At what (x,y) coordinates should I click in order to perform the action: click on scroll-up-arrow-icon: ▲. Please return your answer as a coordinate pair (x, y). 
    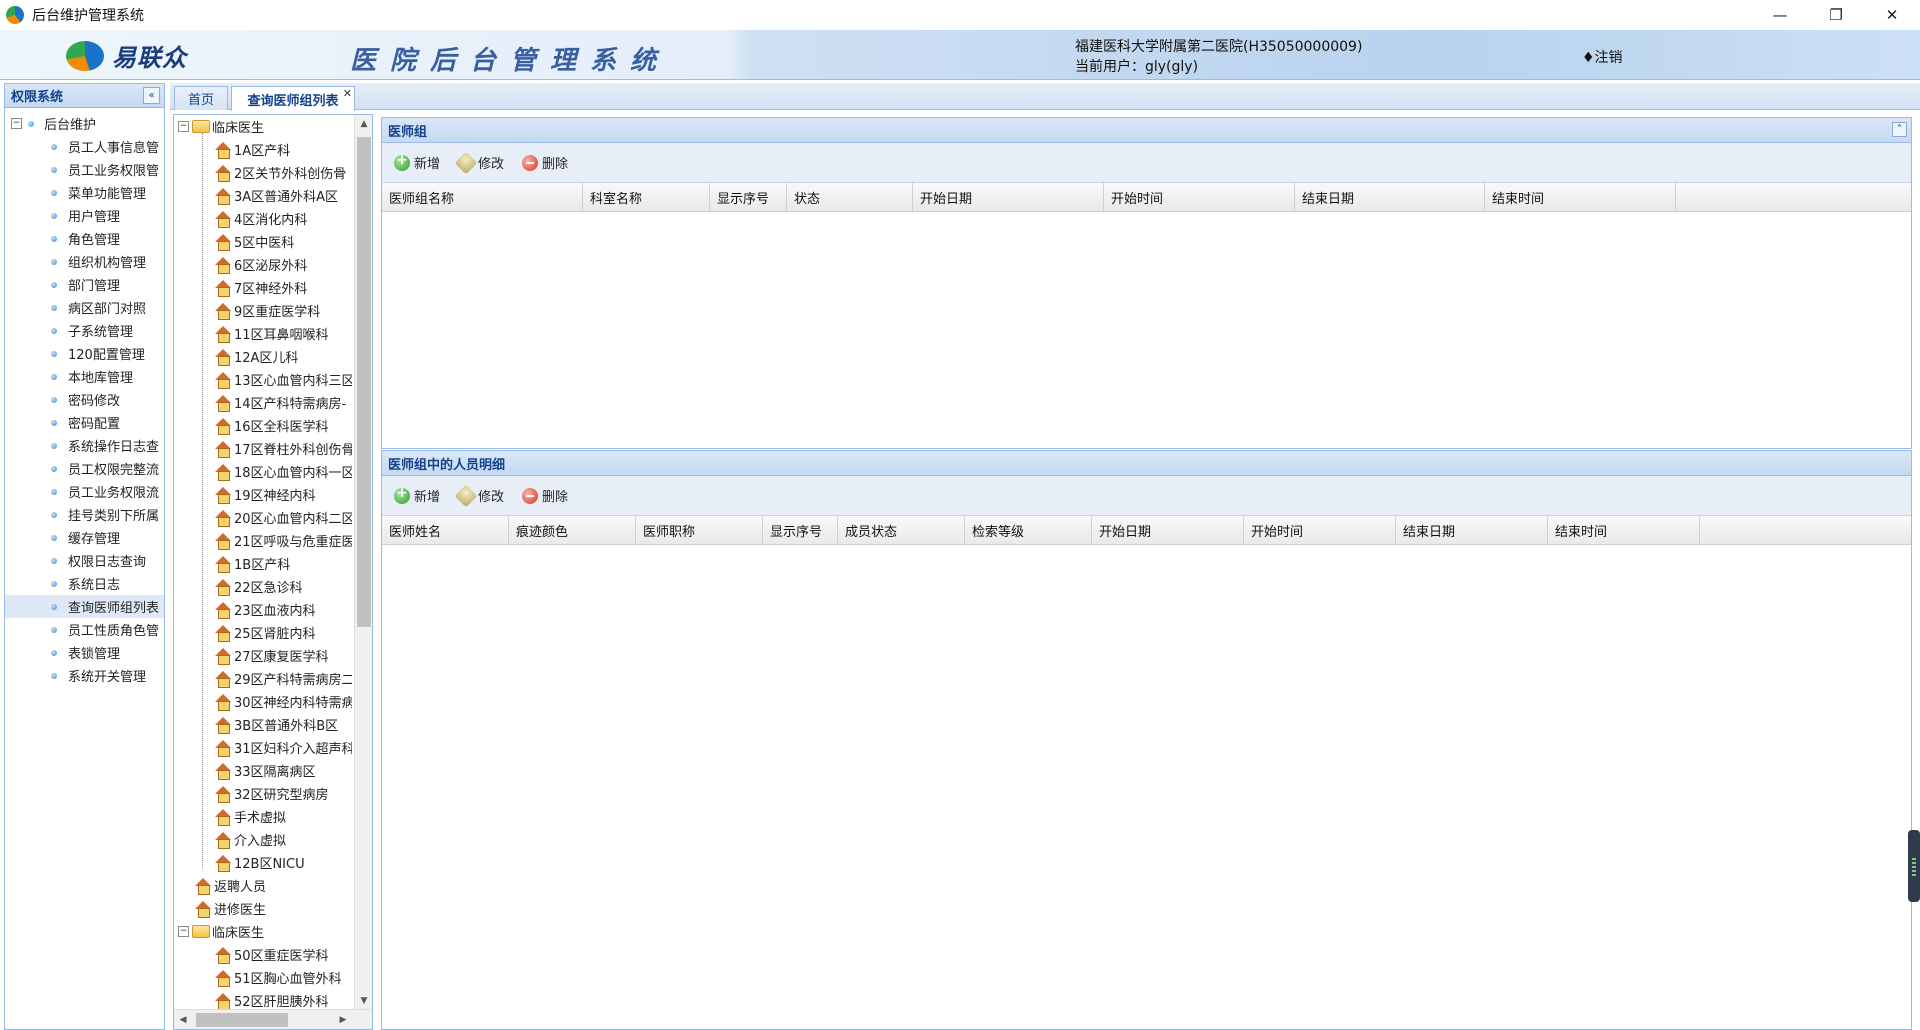
    Looking at the image, I should click on (363, 124).